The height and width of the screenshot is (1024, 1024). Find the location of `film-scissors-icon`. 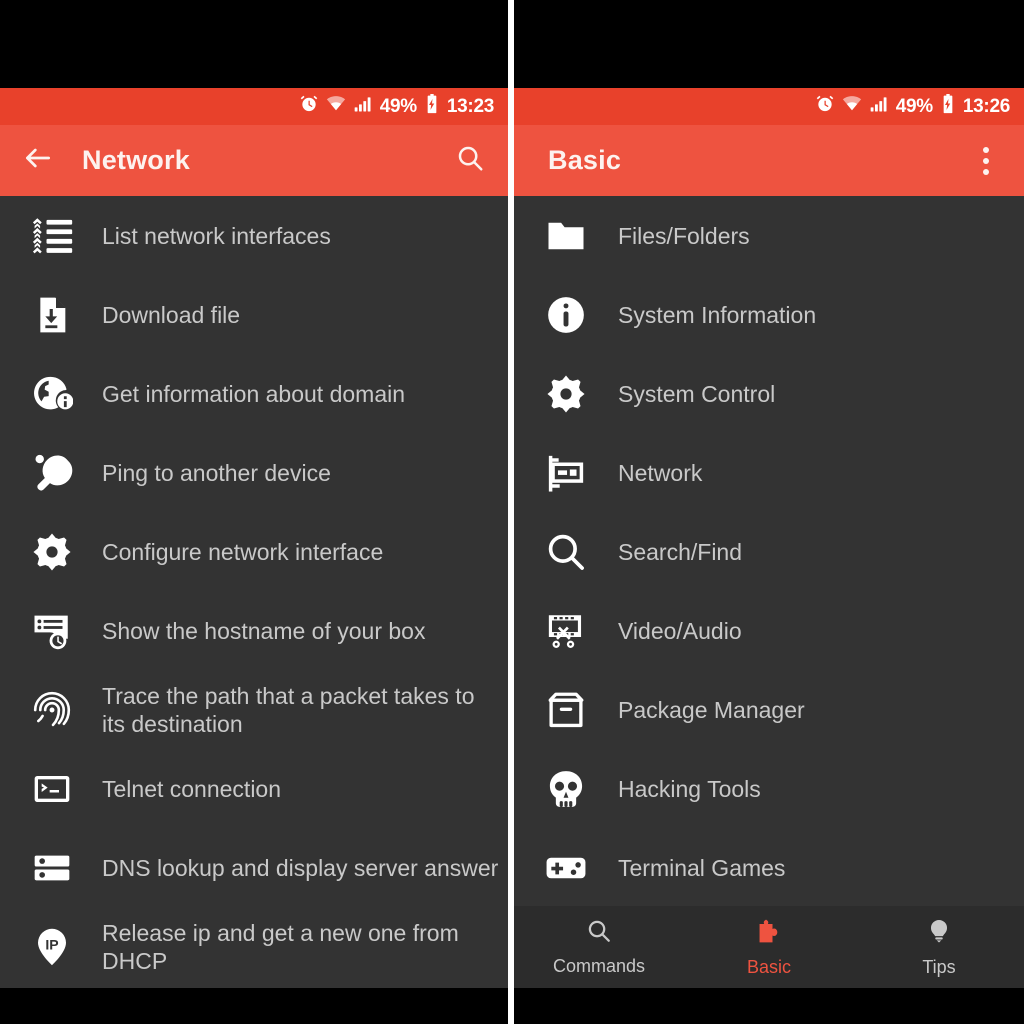

film-scissors-icon is located at coordinates (566, 631).